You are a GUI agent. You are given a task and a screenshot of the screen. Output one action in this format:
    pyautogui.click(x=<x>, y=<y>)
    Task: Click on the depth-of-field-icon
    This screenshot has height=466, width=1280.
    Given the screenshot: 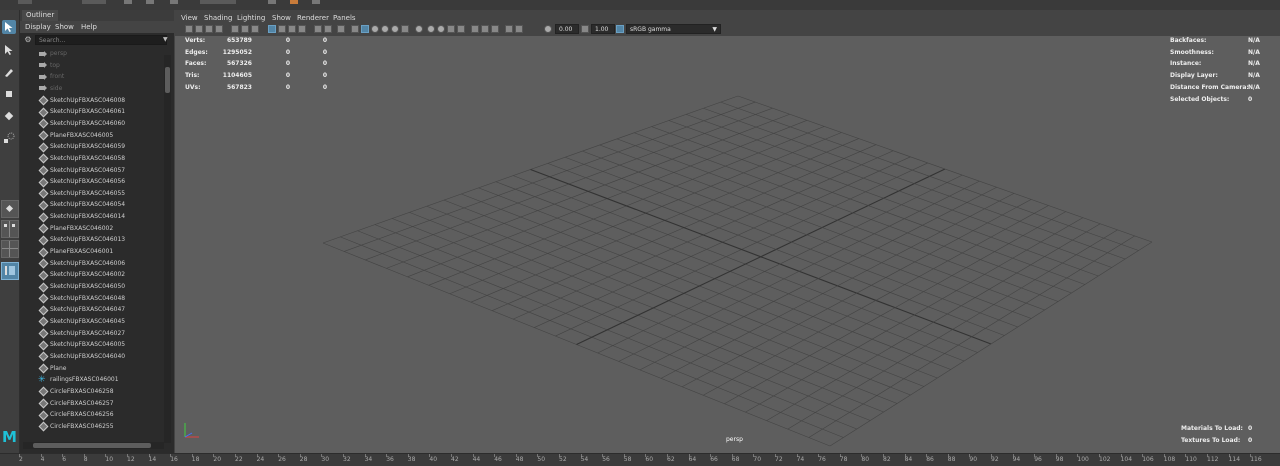 What is the action you would take?
    pyautogui.click(x=451, y=29)
    